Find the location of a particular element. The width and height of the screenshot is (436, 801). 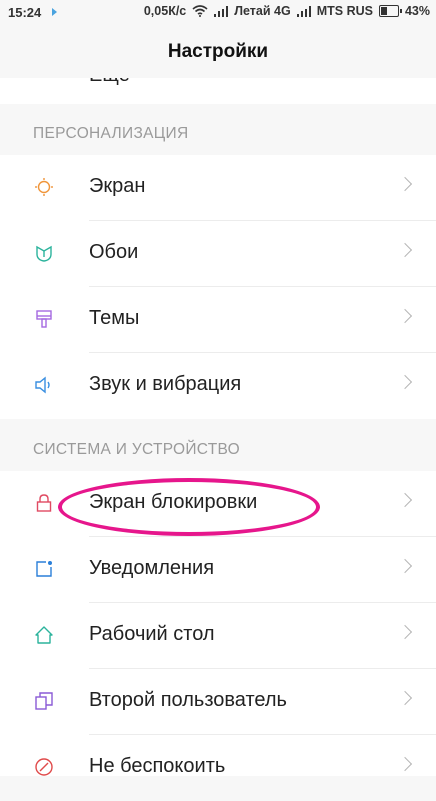

second-user-icon is located at coordinates (44, 701).